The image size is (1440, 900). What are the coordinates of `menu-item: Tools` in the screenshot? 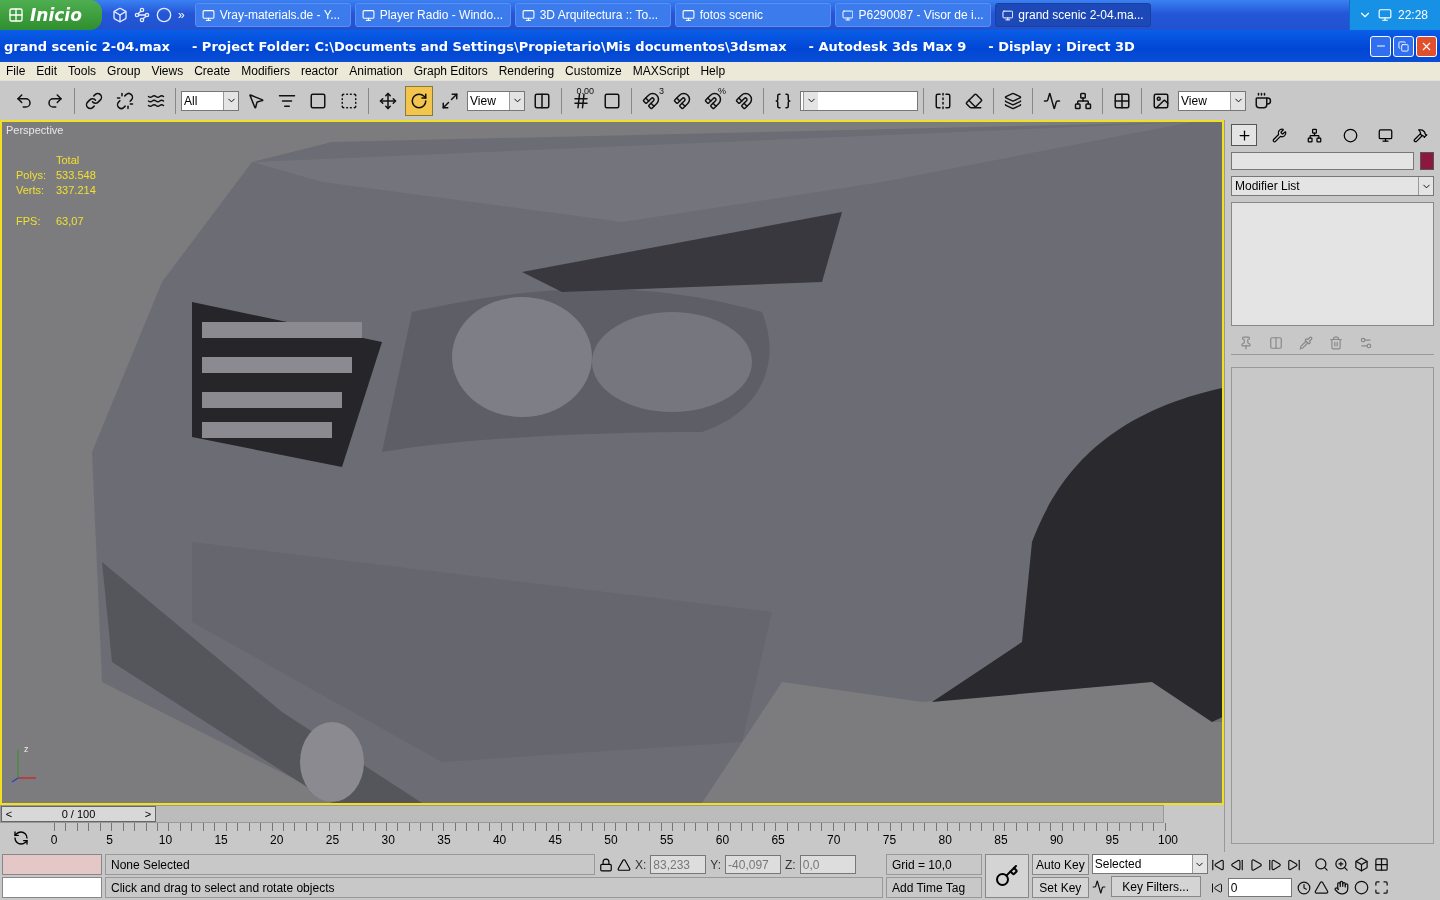 It's located at (84, 71).